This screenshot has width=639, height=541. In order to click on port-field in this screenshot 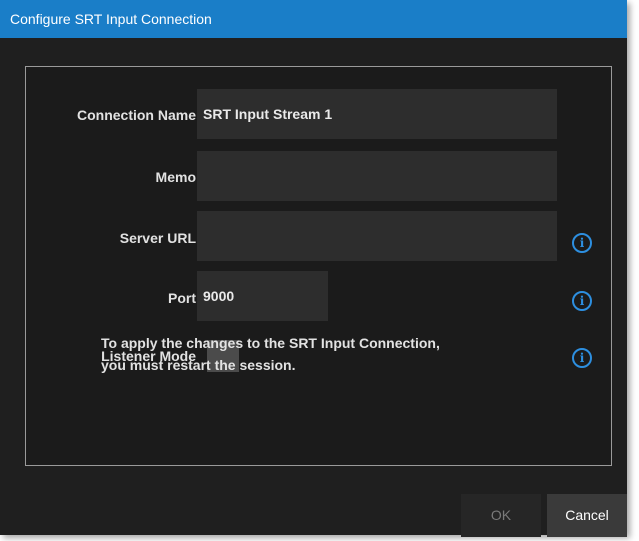, I will do `click(262, 296)`.